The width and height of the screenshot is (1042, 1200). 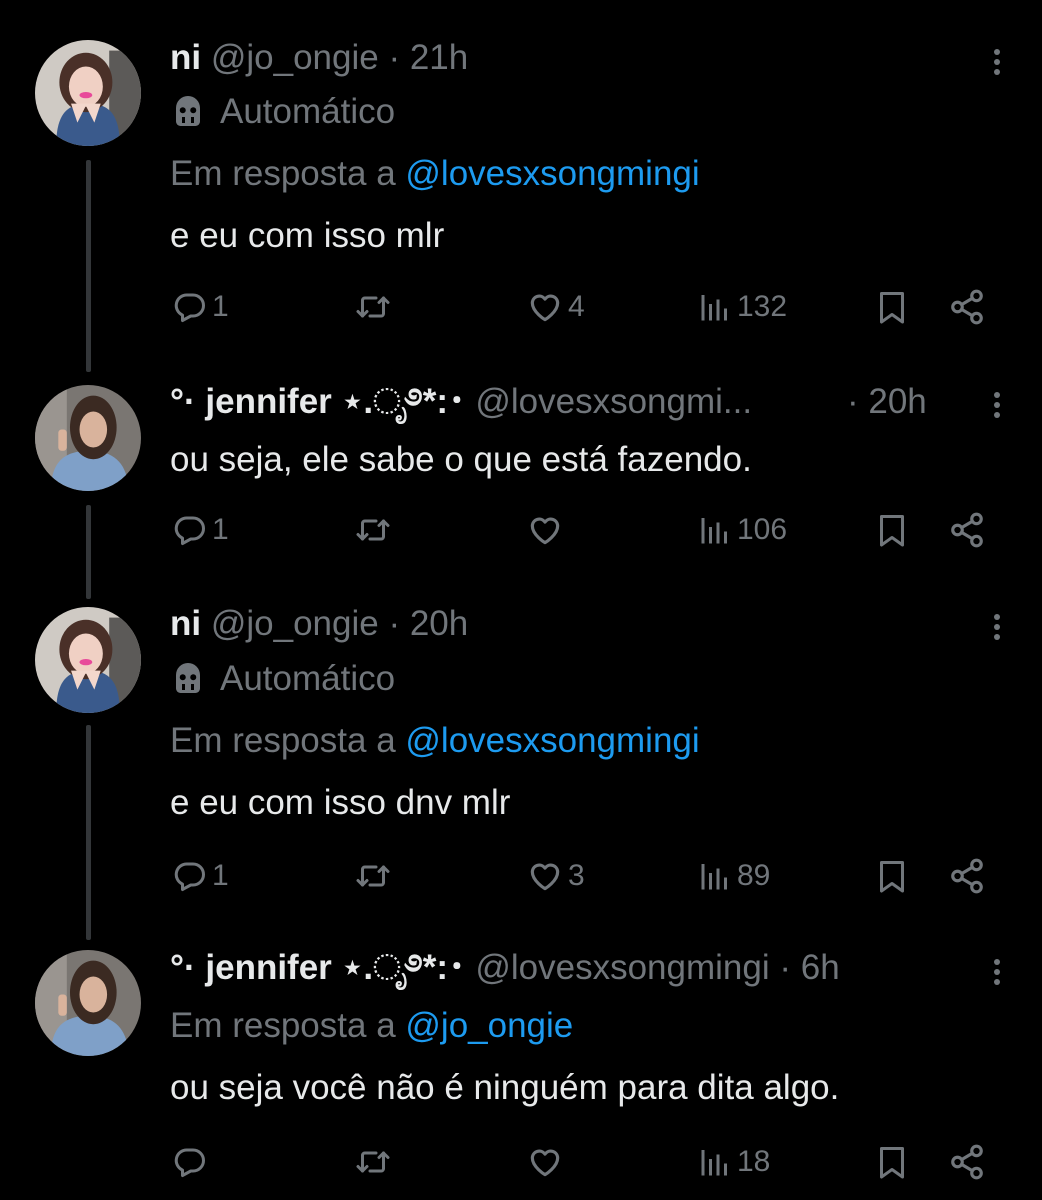 I want to click on action-bar: 1 4 132, so click(x=521, y=307).